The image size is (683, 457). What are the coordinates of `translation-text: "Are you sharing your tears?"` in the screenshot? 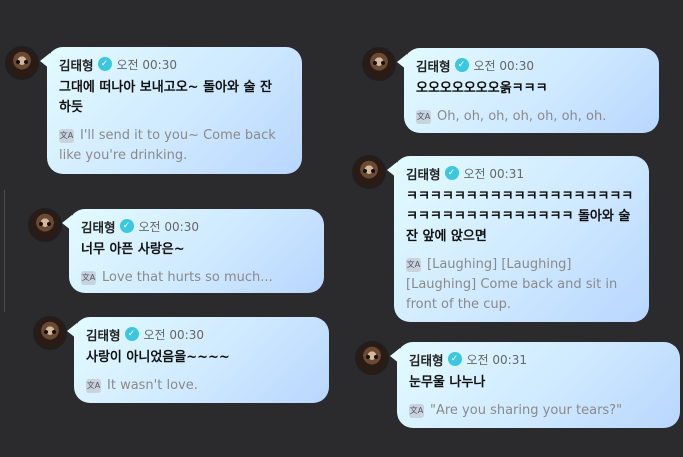 It's located at (526, 410).